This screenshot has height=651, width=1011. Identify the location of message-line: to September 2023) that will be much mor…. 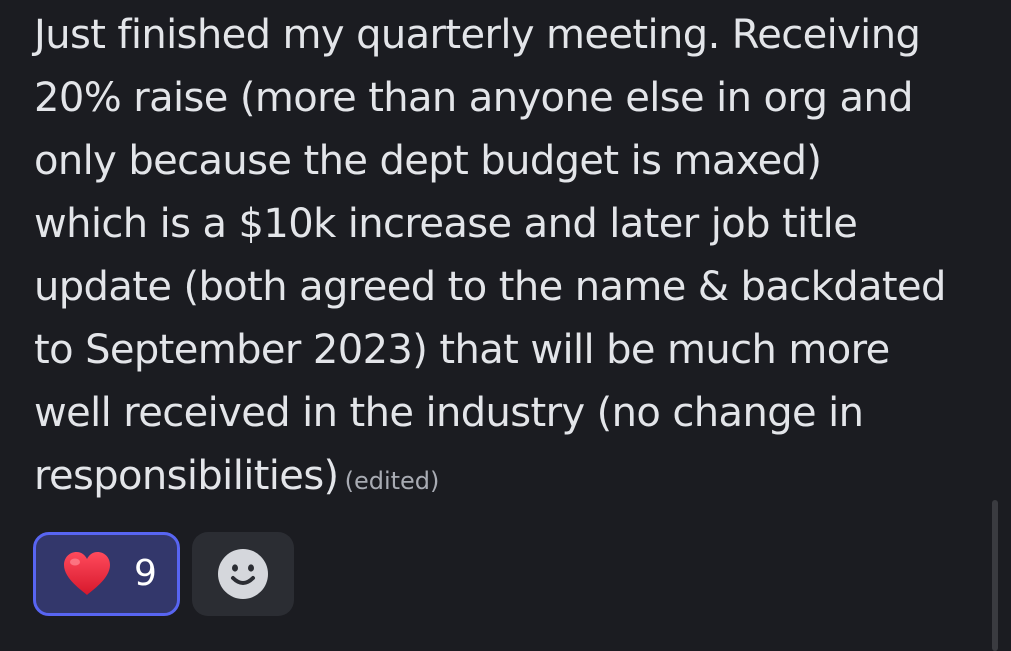
(462, 350).